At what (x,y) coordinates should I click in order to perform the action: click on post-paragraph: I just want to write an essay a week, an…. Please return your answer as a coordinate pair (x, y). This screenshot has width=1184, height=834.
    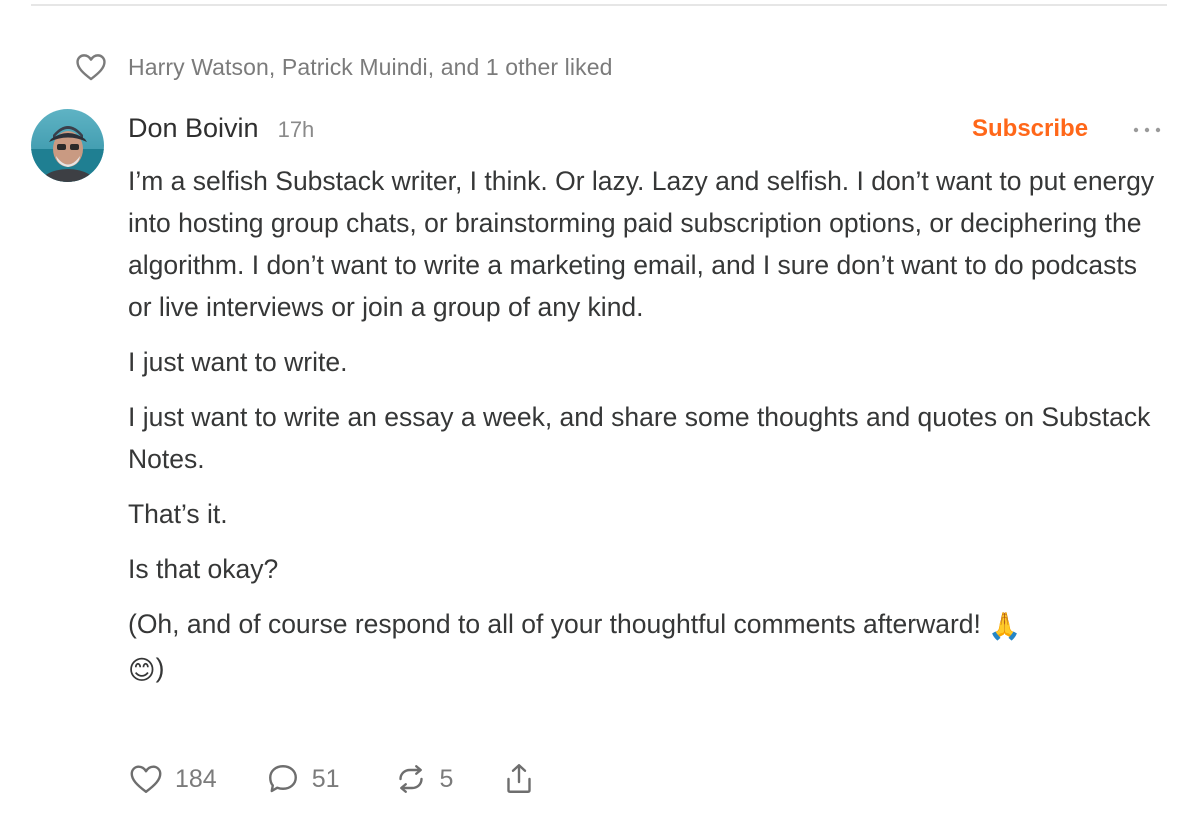
    Looking at the image, I should click on (639, 438).